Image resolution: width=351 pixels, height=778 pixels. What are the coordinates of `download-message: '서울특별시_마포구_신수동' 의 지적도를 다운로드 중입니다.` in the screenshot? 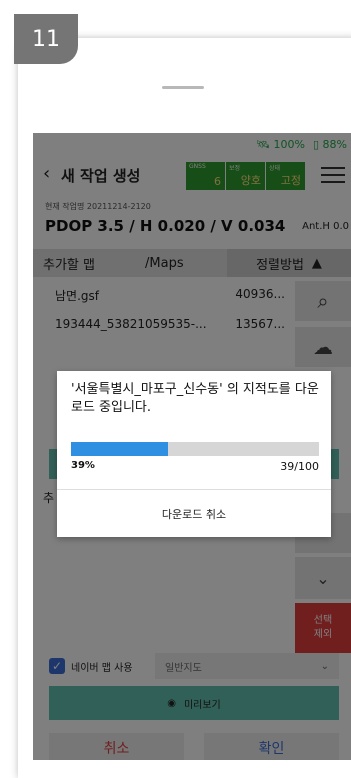 It's located at (195, 398).